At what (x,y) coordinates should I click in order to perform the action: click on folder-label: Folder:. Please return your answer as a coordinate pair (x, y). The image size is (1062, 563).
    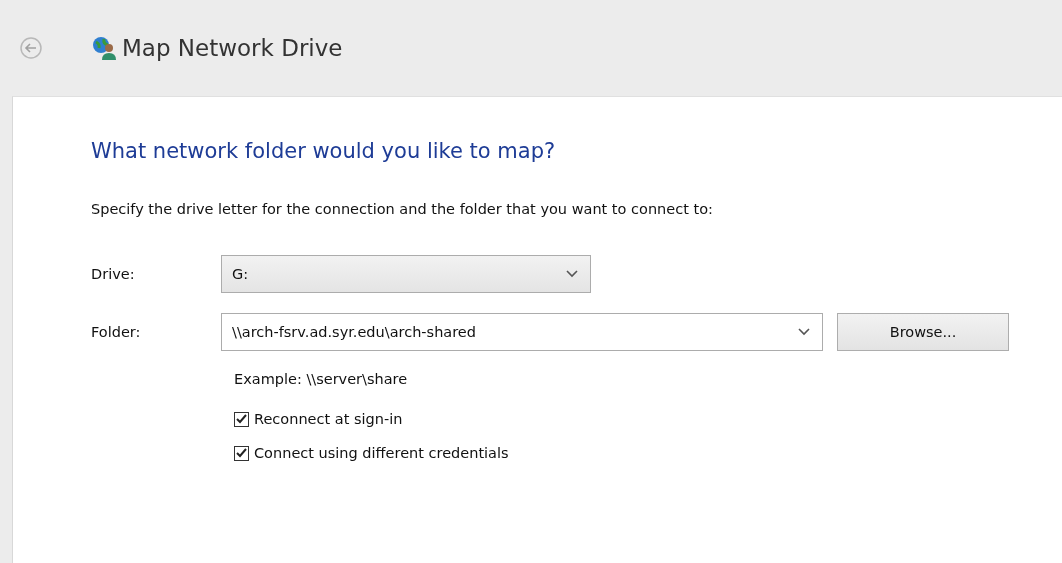
    Looking at the image, I should click on (116, 332).